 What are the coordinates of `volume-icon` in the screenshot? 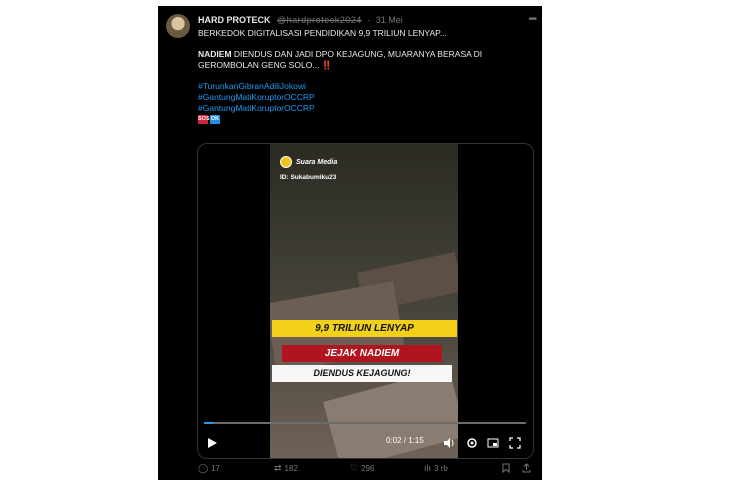 It's located at (449, 443).